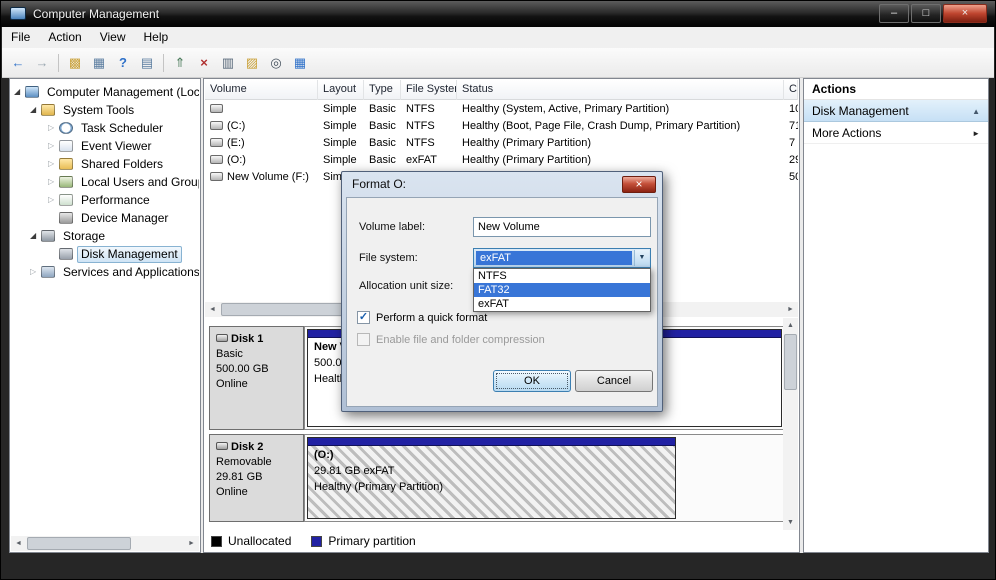  Describe the element at coordinates (113, 37) in the screenshot. I see `menu-view: View` at that location.